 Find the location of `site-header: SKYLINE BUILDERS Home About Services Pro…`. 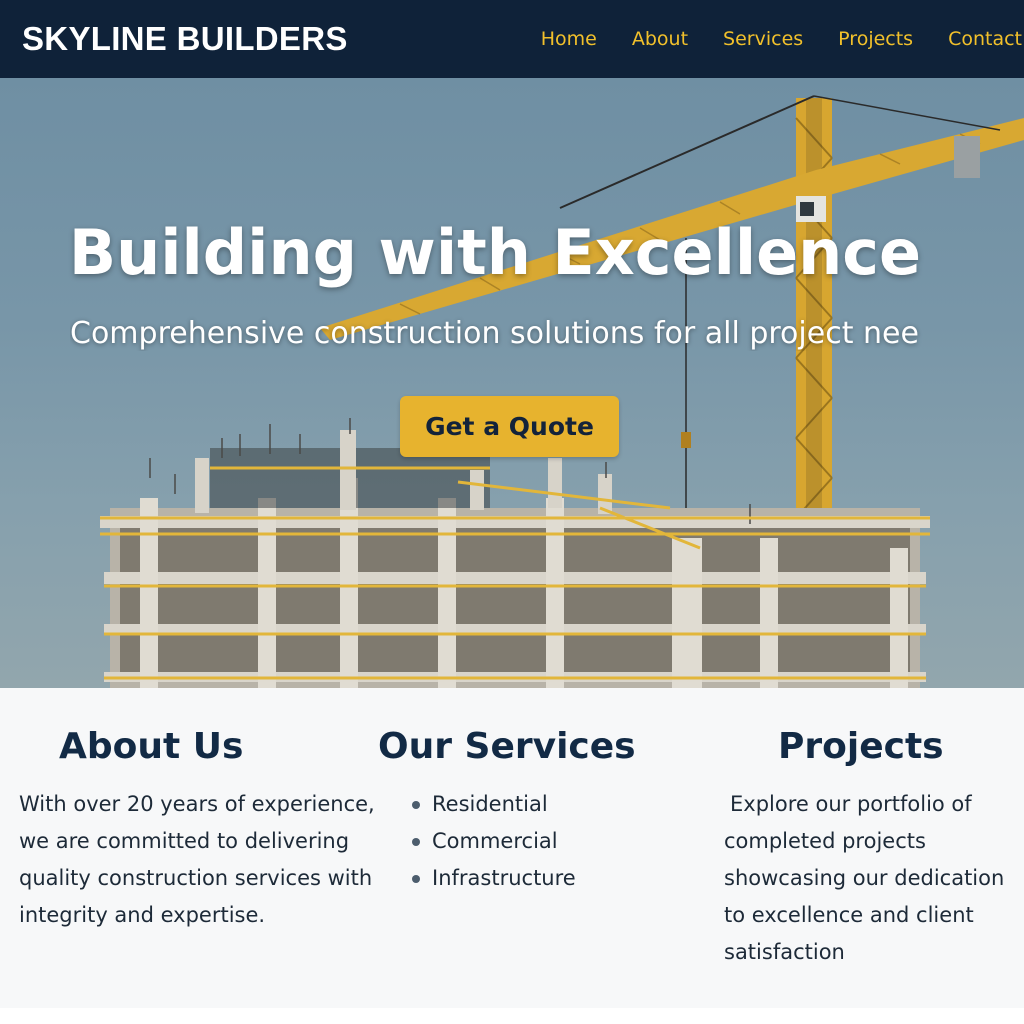

site-header: SKYLINE BUILDERS Home About Services Pro… is located at coordinates (512, 39).